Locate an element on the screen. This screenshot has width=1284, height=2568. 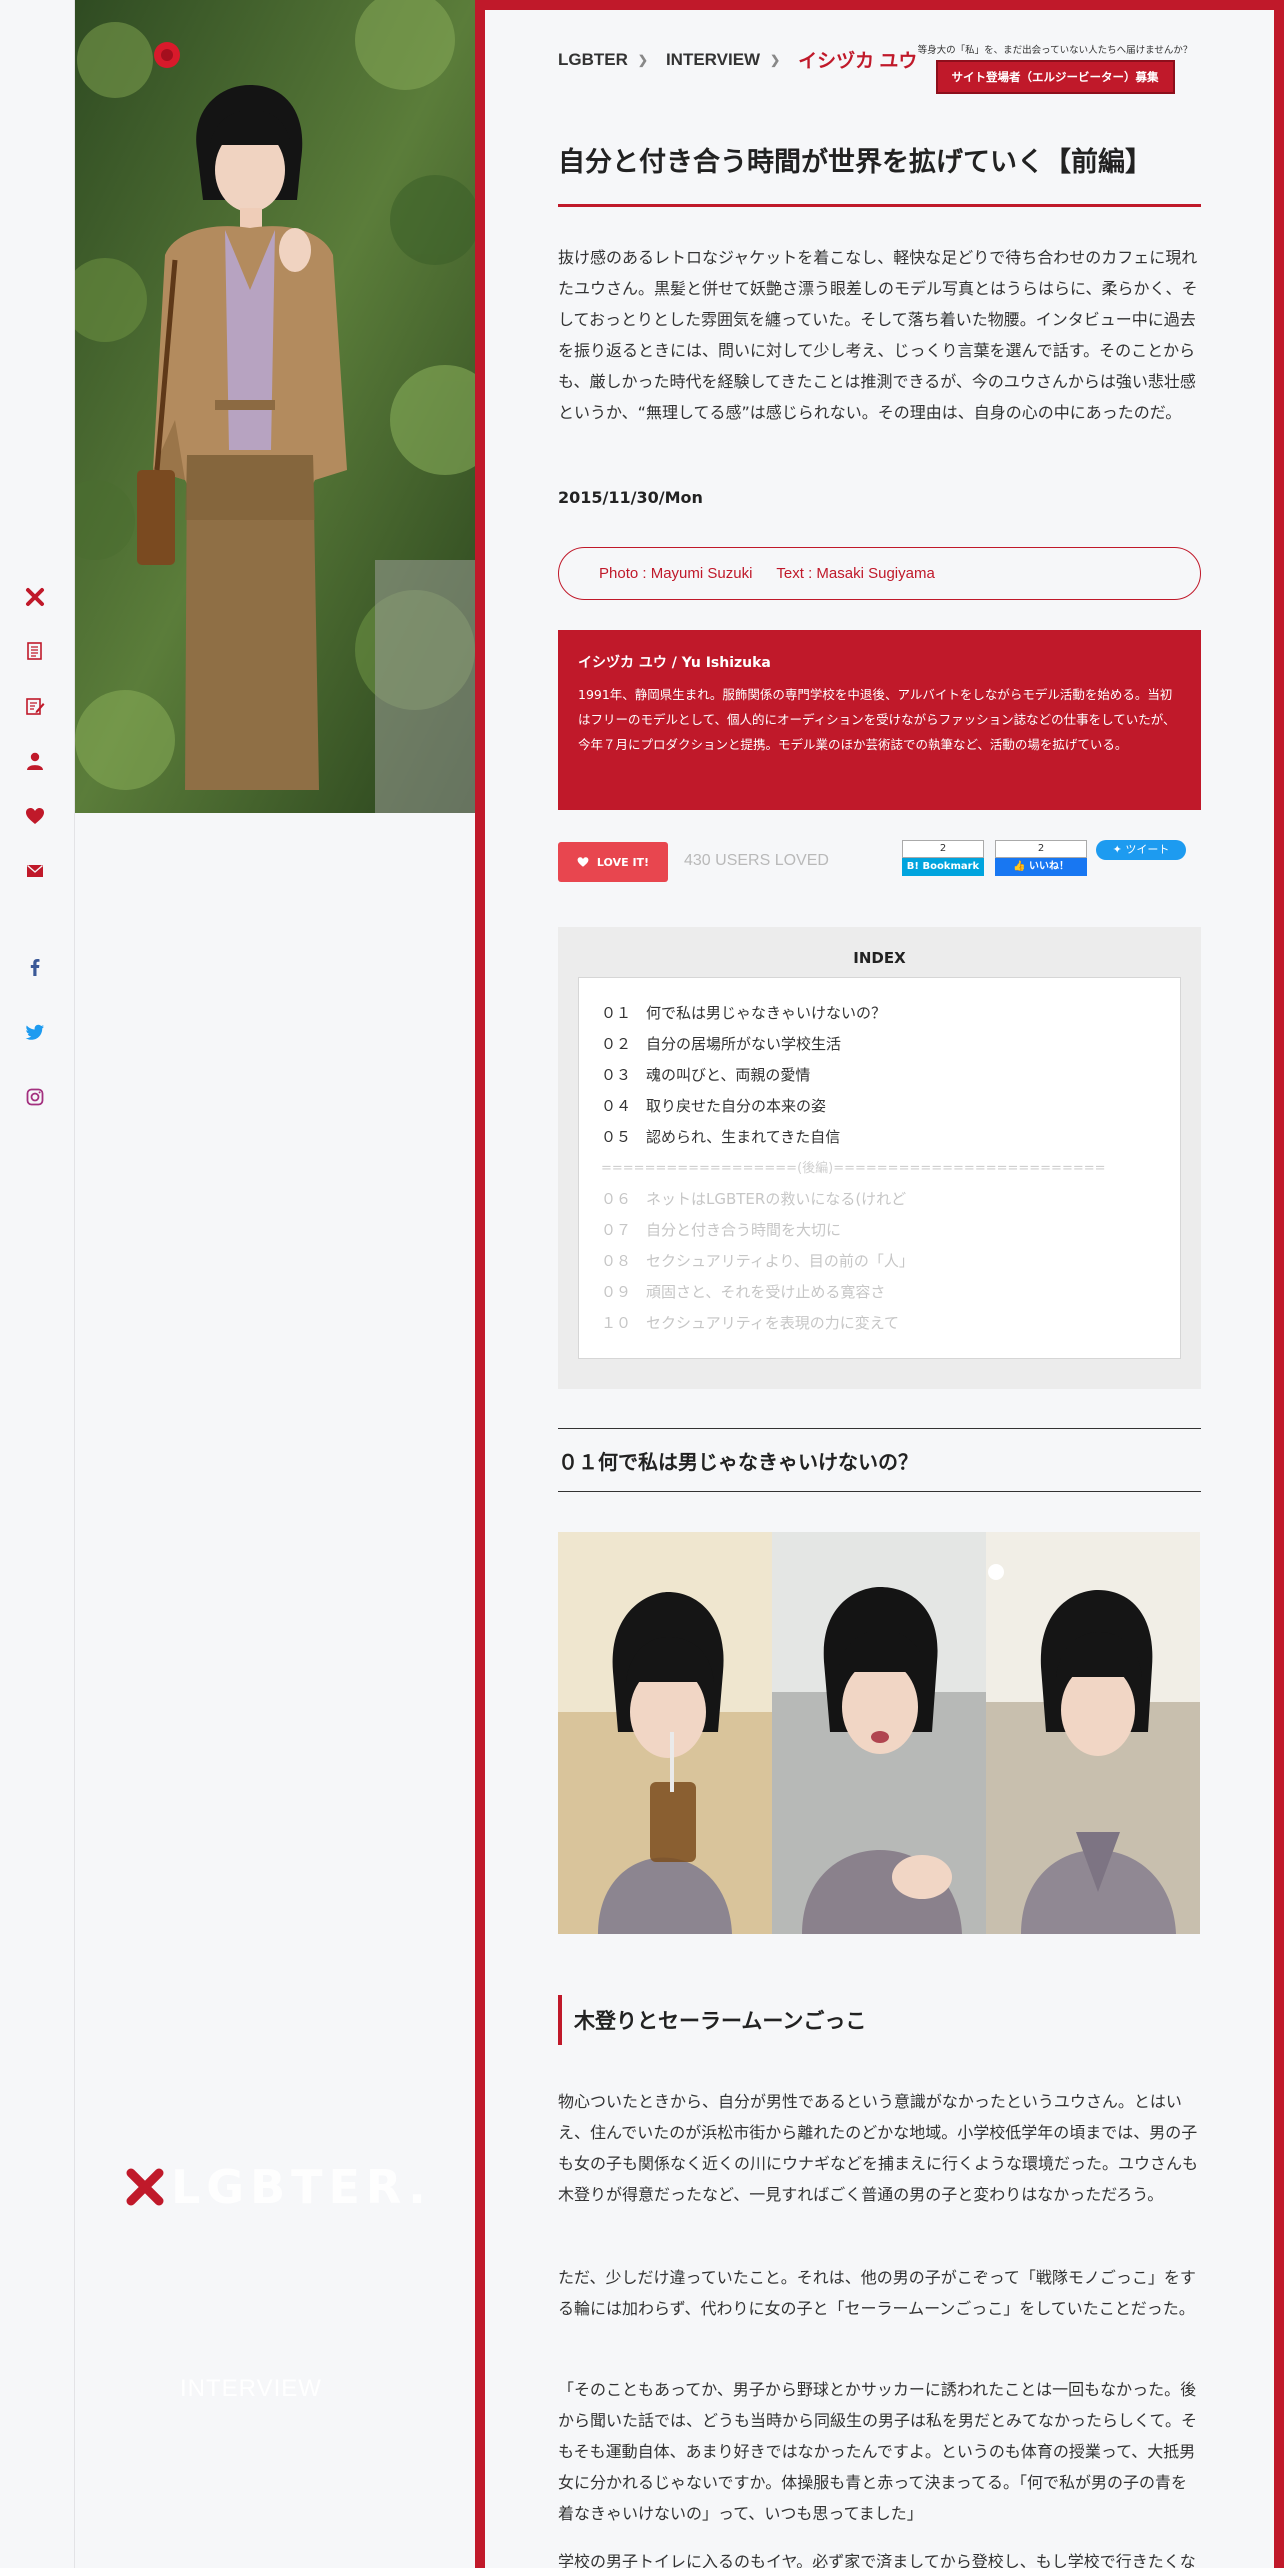
recruit-note: 等身大の「私」を、まだ出会っていない人たちへ届けませんか？ is located at coordinates (1055, 50).